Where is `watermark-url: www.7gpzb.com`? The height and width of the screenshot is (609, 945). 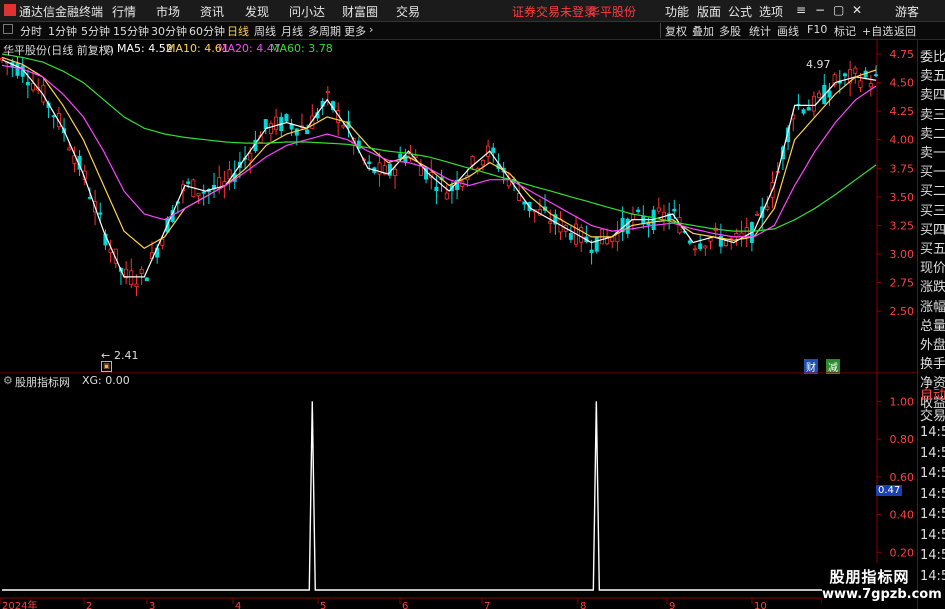 watermark-url: www.7gpzb.com is located at coordinates (882, 594).